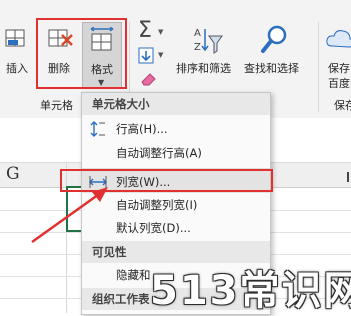 Image resolution: width=351 pixels, height=316 pixels. I want to click on svg-text: Z, so click(197, 47).